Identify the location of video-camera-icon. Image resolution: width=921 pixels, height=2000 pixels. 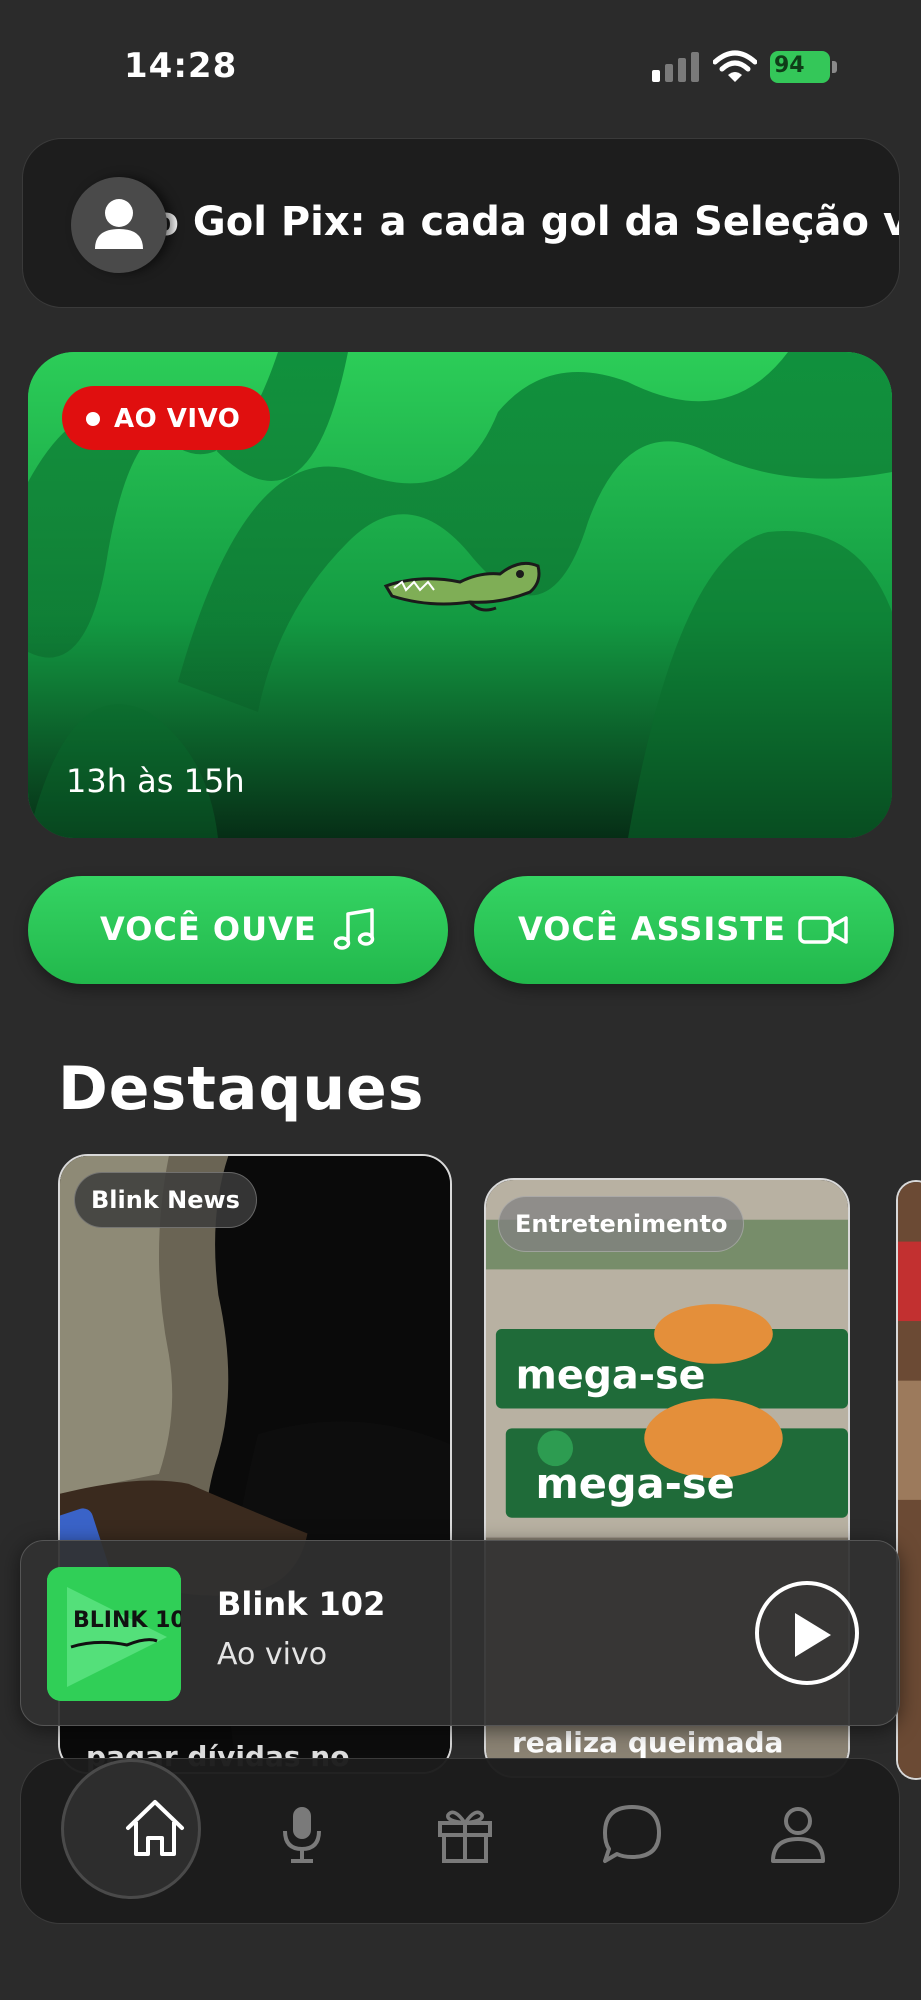
(823, 930).